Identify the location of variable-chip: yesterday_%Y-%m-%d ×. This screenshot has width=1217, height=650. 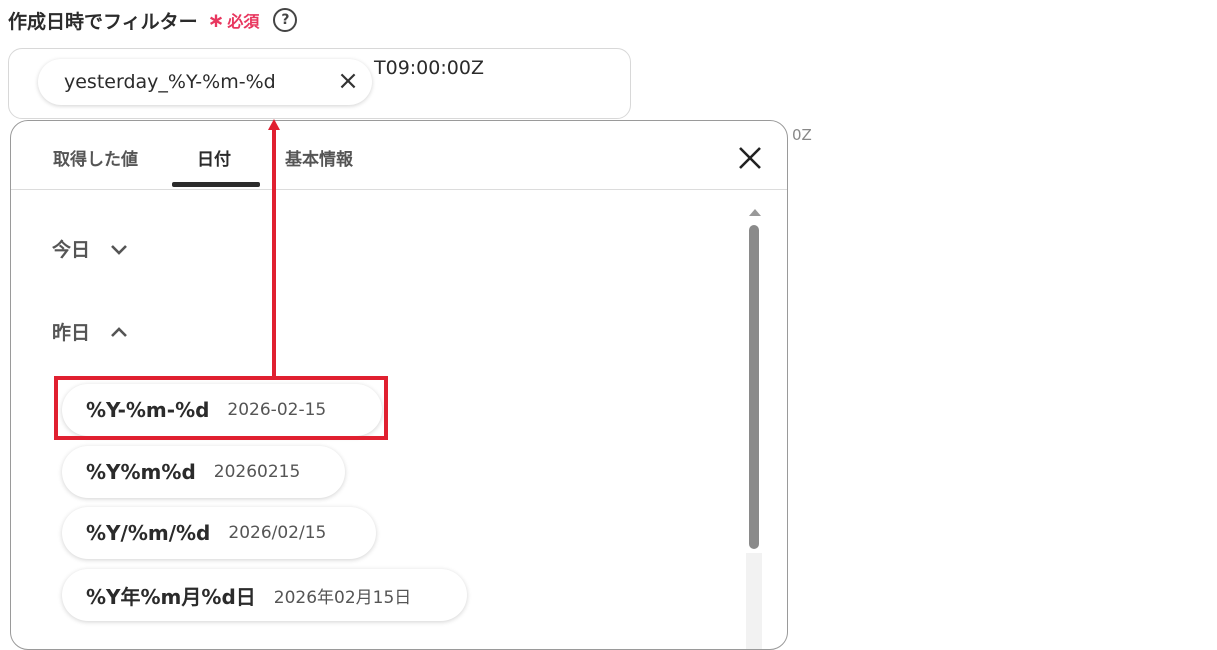
(205, 82).